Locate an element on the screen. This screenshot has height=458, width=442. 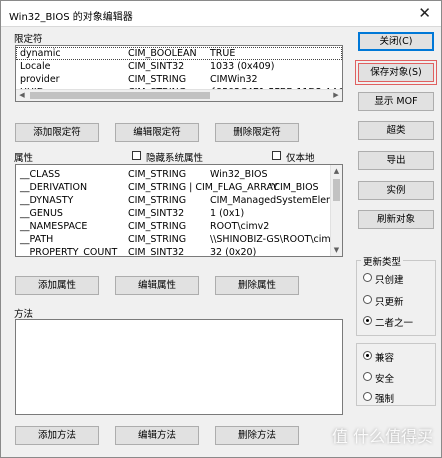
create-only-label: 只创建 is located at coordinates (389, 280).